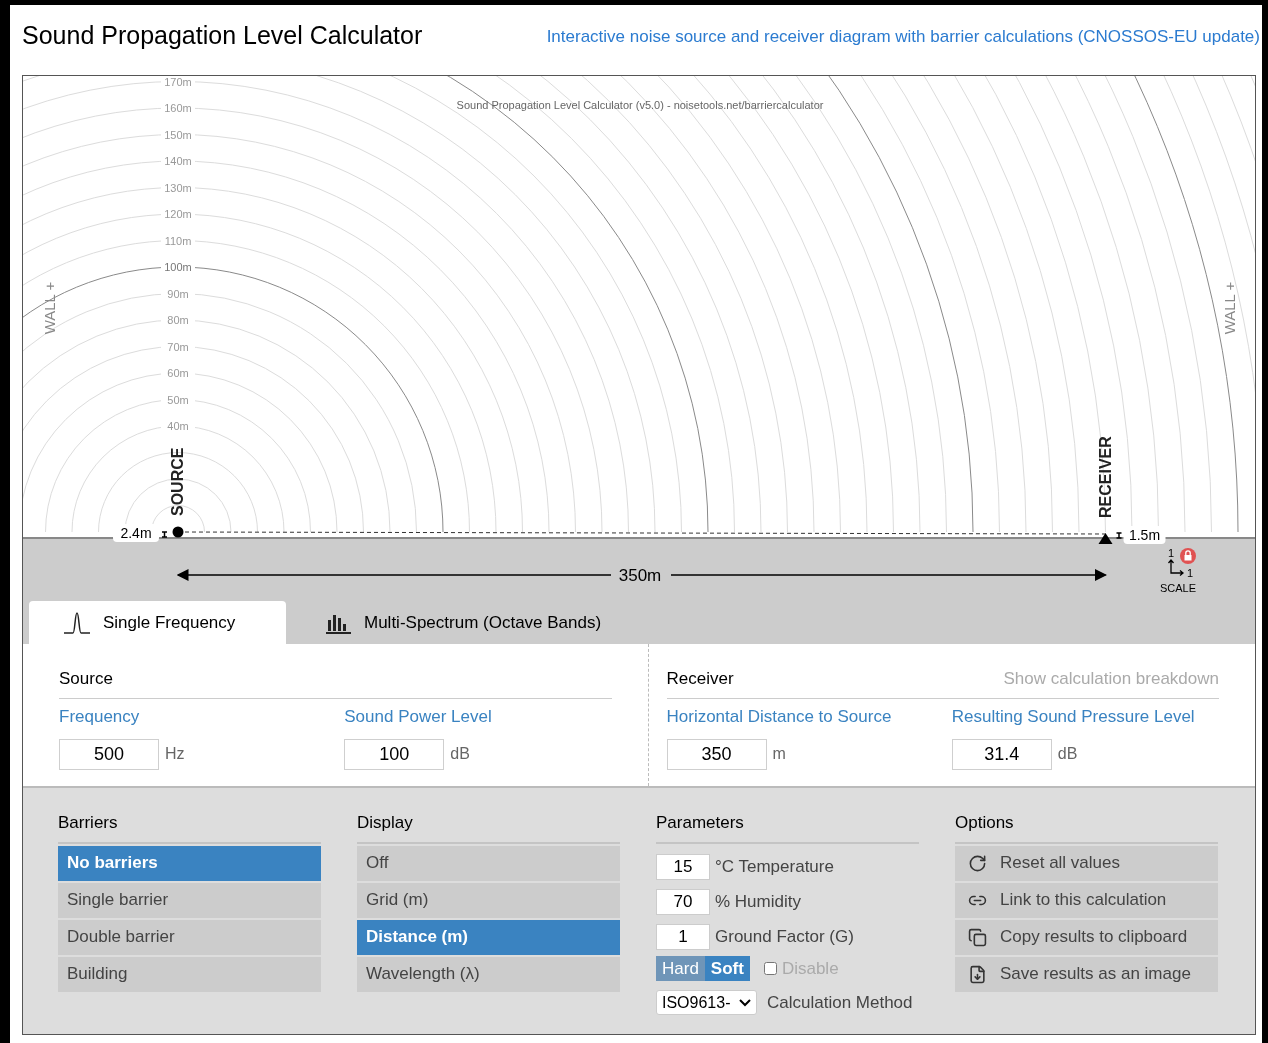 The height and width of the screenshot is (1043, 1268). Describe the element at coordinates (1175, 568) in the screenshot. I see `scale-axes-icon` at that location.